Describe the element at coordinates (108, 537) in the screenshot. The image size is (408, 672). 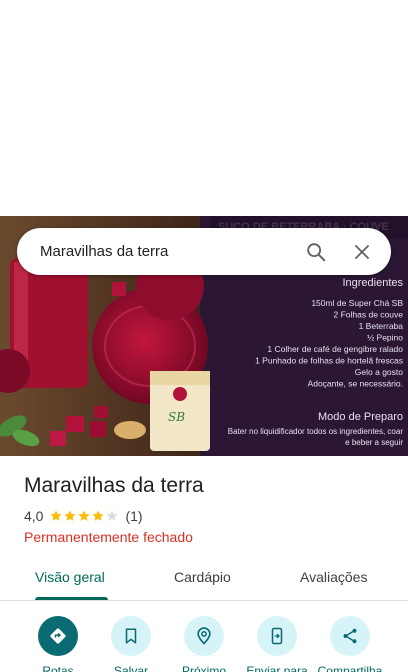
I see `status-badge: Permanentemente fechado` at that location.